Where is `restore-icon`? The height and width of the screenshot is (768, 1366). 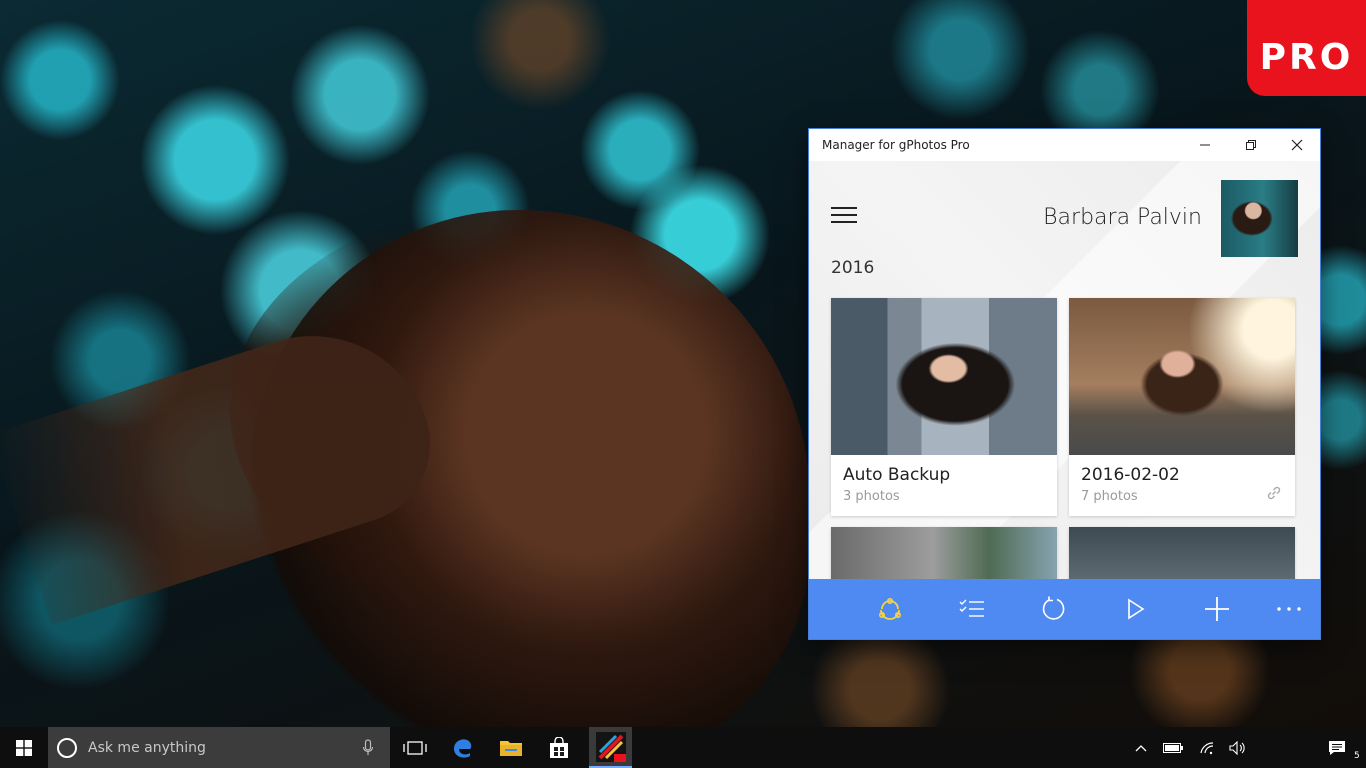 restore-icon is located at coordinates (1251, 145).